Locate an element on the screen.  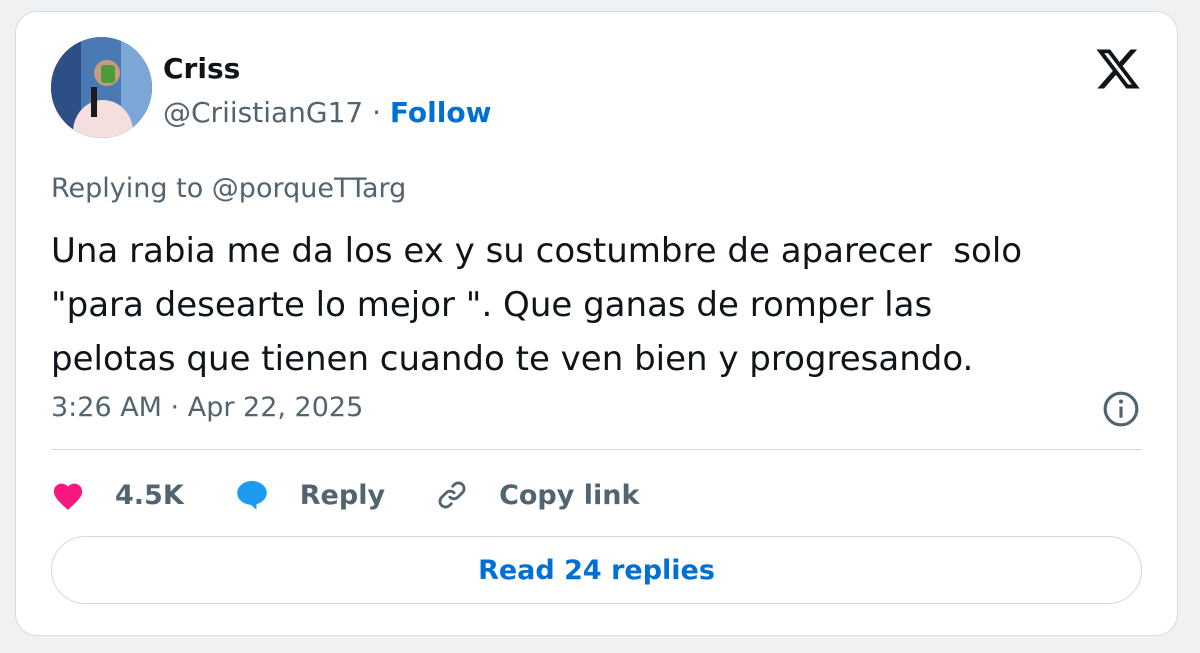
divider is located at coordinates (596, 449).